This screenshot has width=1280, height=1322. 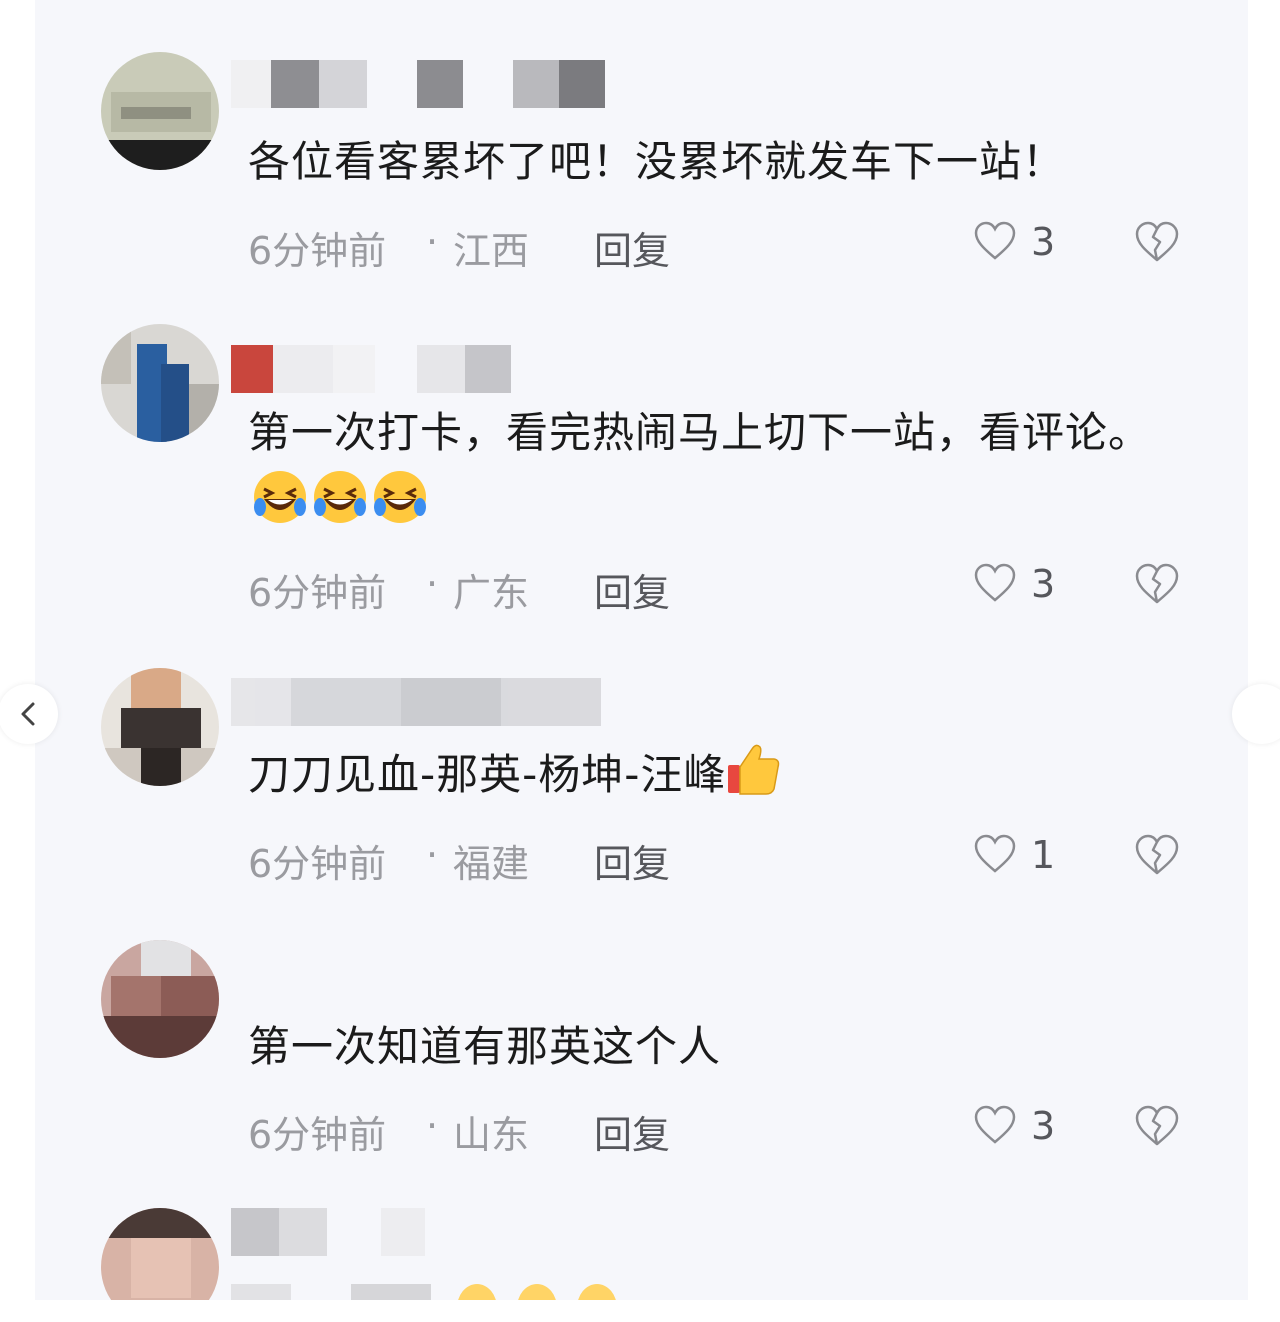 What do you see at coordinates (657, 161) in the screenshot?
I see `comment-text: 各位看客累坏了吧！没累坏就发车下一站！` at bounding box center [657, 161].